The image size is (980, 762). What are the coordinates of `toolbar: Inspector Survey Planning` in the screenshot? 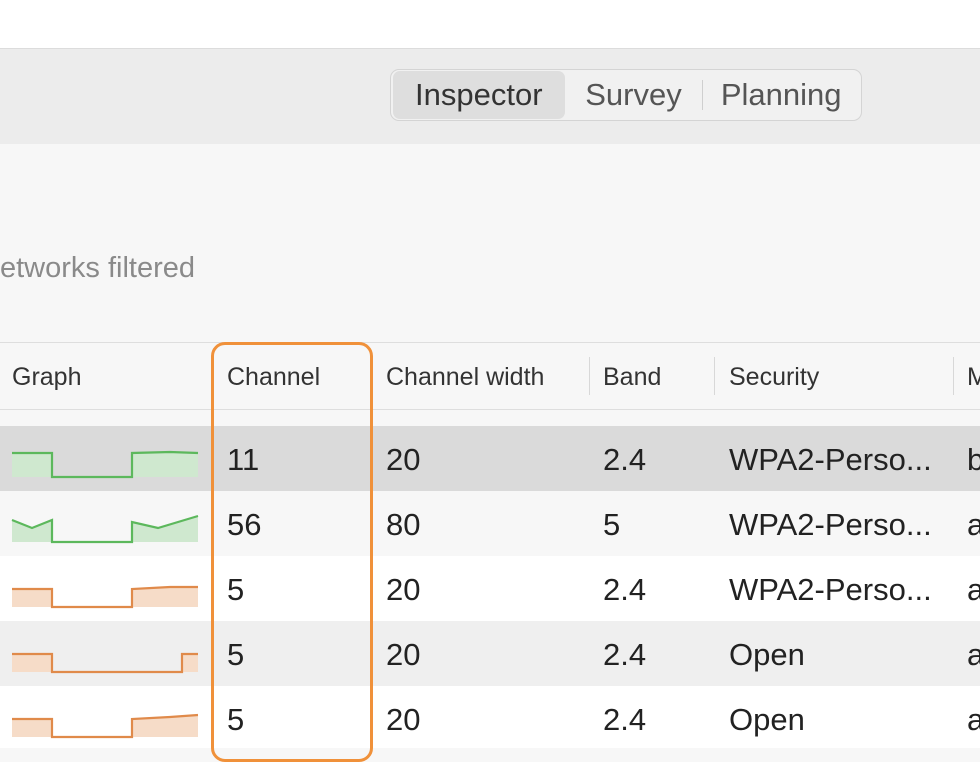 It's located at (490, 96).